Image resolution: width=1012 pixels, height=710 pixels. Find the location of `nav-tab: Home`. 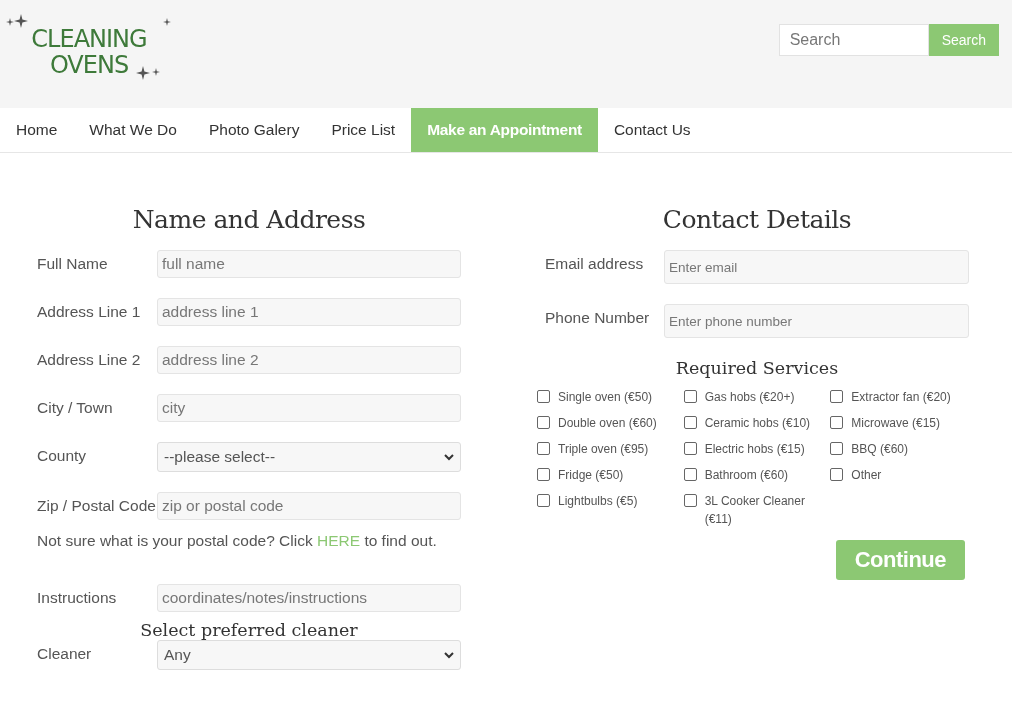

nav-tab: Home is located at coordinates (37, 130).